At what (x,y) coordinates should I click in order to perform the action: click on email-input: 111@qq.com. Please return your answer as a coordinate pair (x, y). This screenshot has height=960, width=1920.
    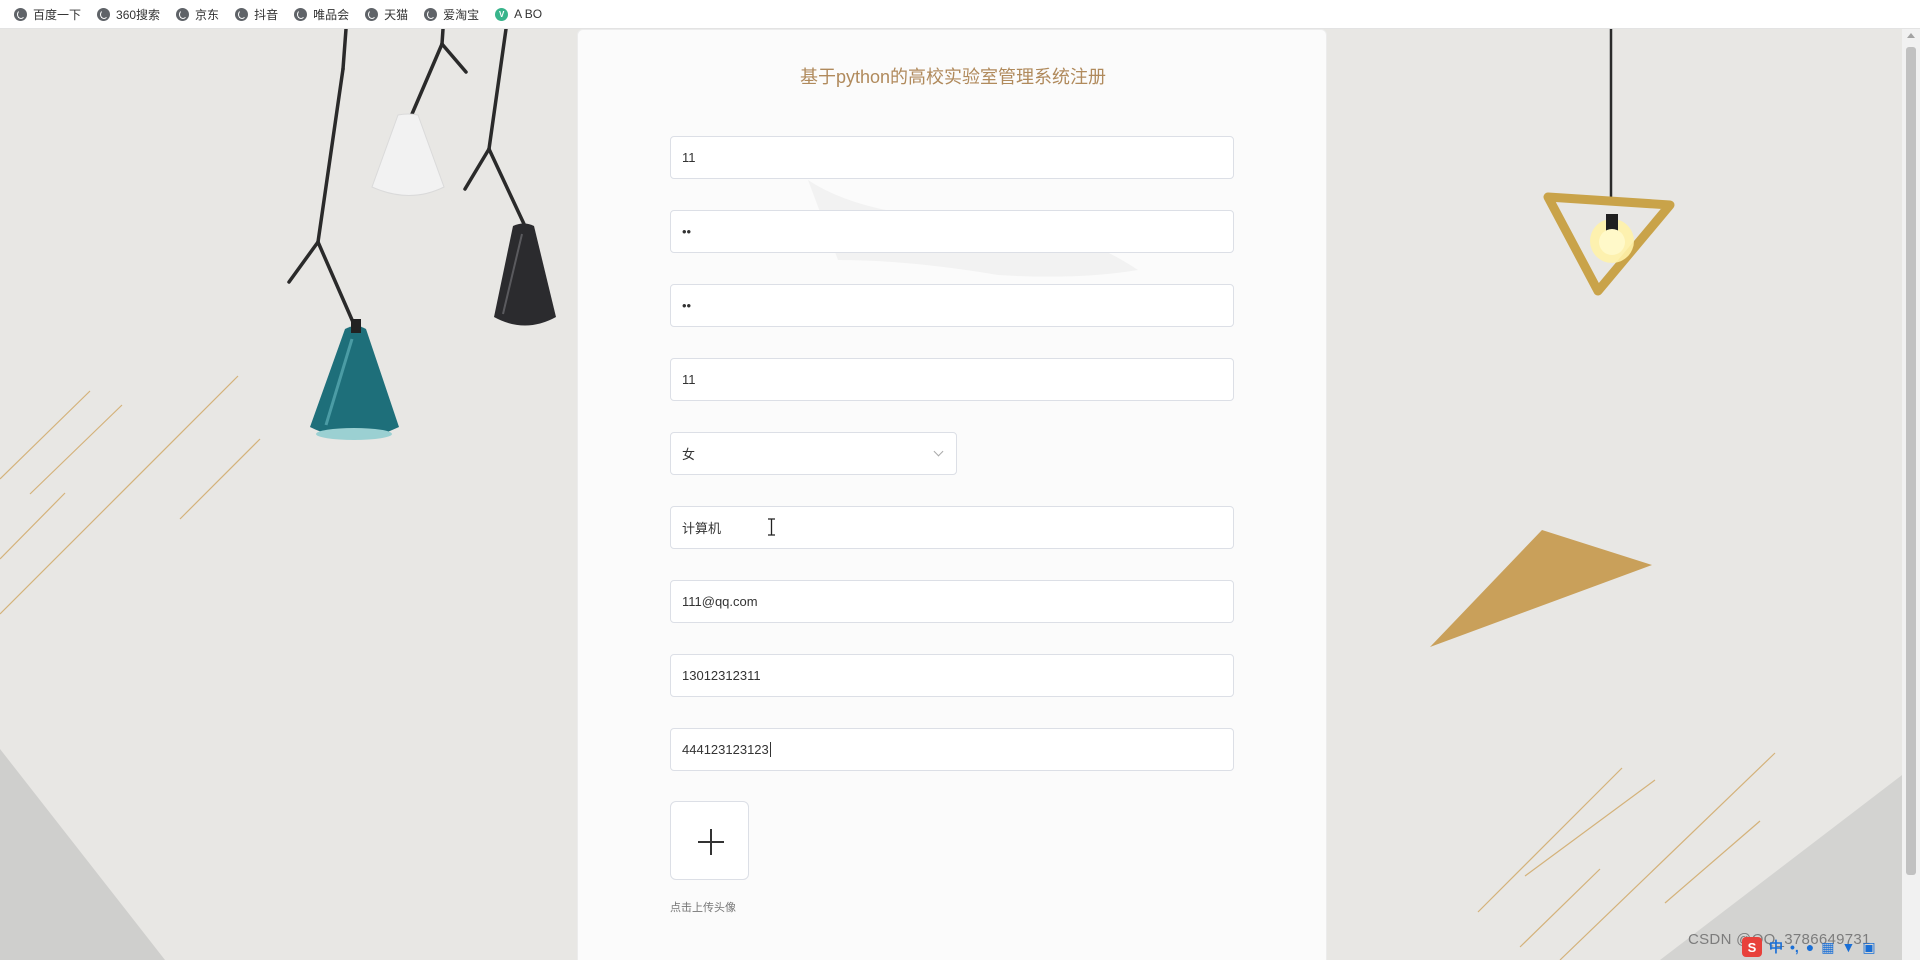
    Looking at the image, I should click on (952, 601).